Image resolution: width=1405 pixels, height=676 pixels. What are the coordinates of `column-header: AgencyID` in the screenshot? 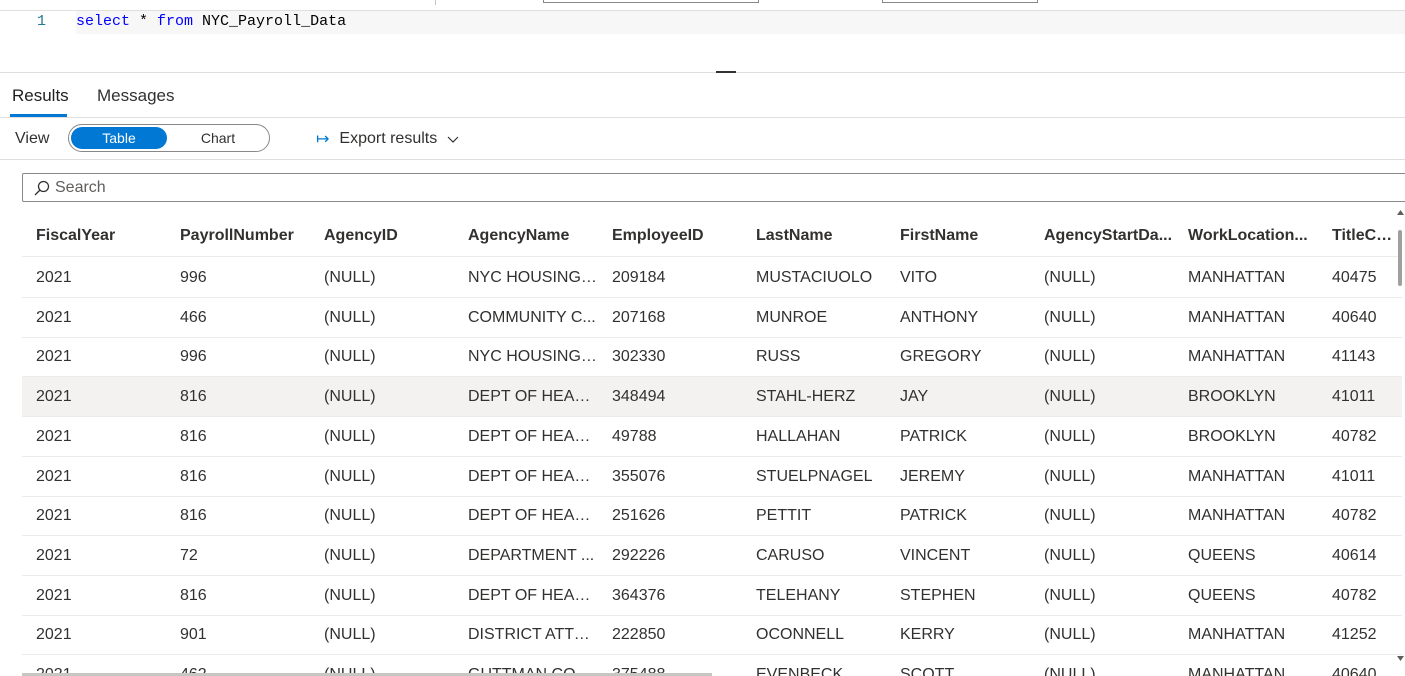 It's located at (382, 236).